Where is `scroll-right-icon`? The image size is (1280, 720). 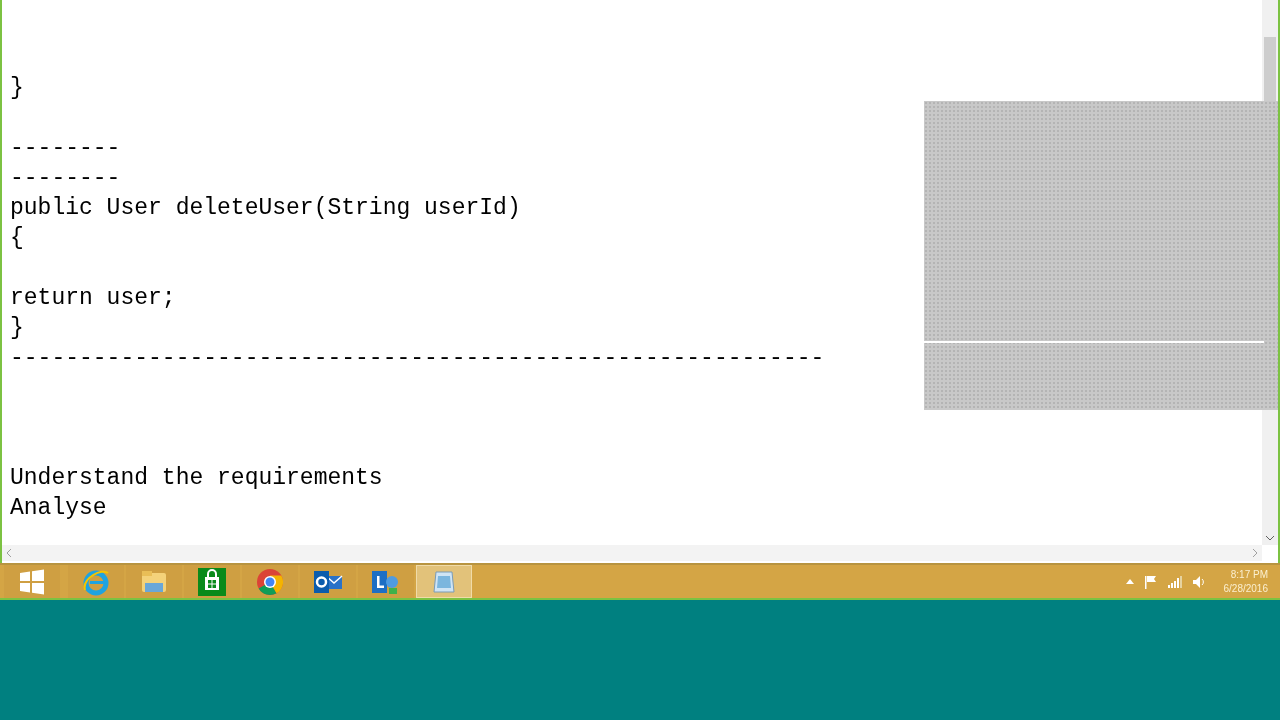
scroll-right-icon is located at coordinates (1255, 553).